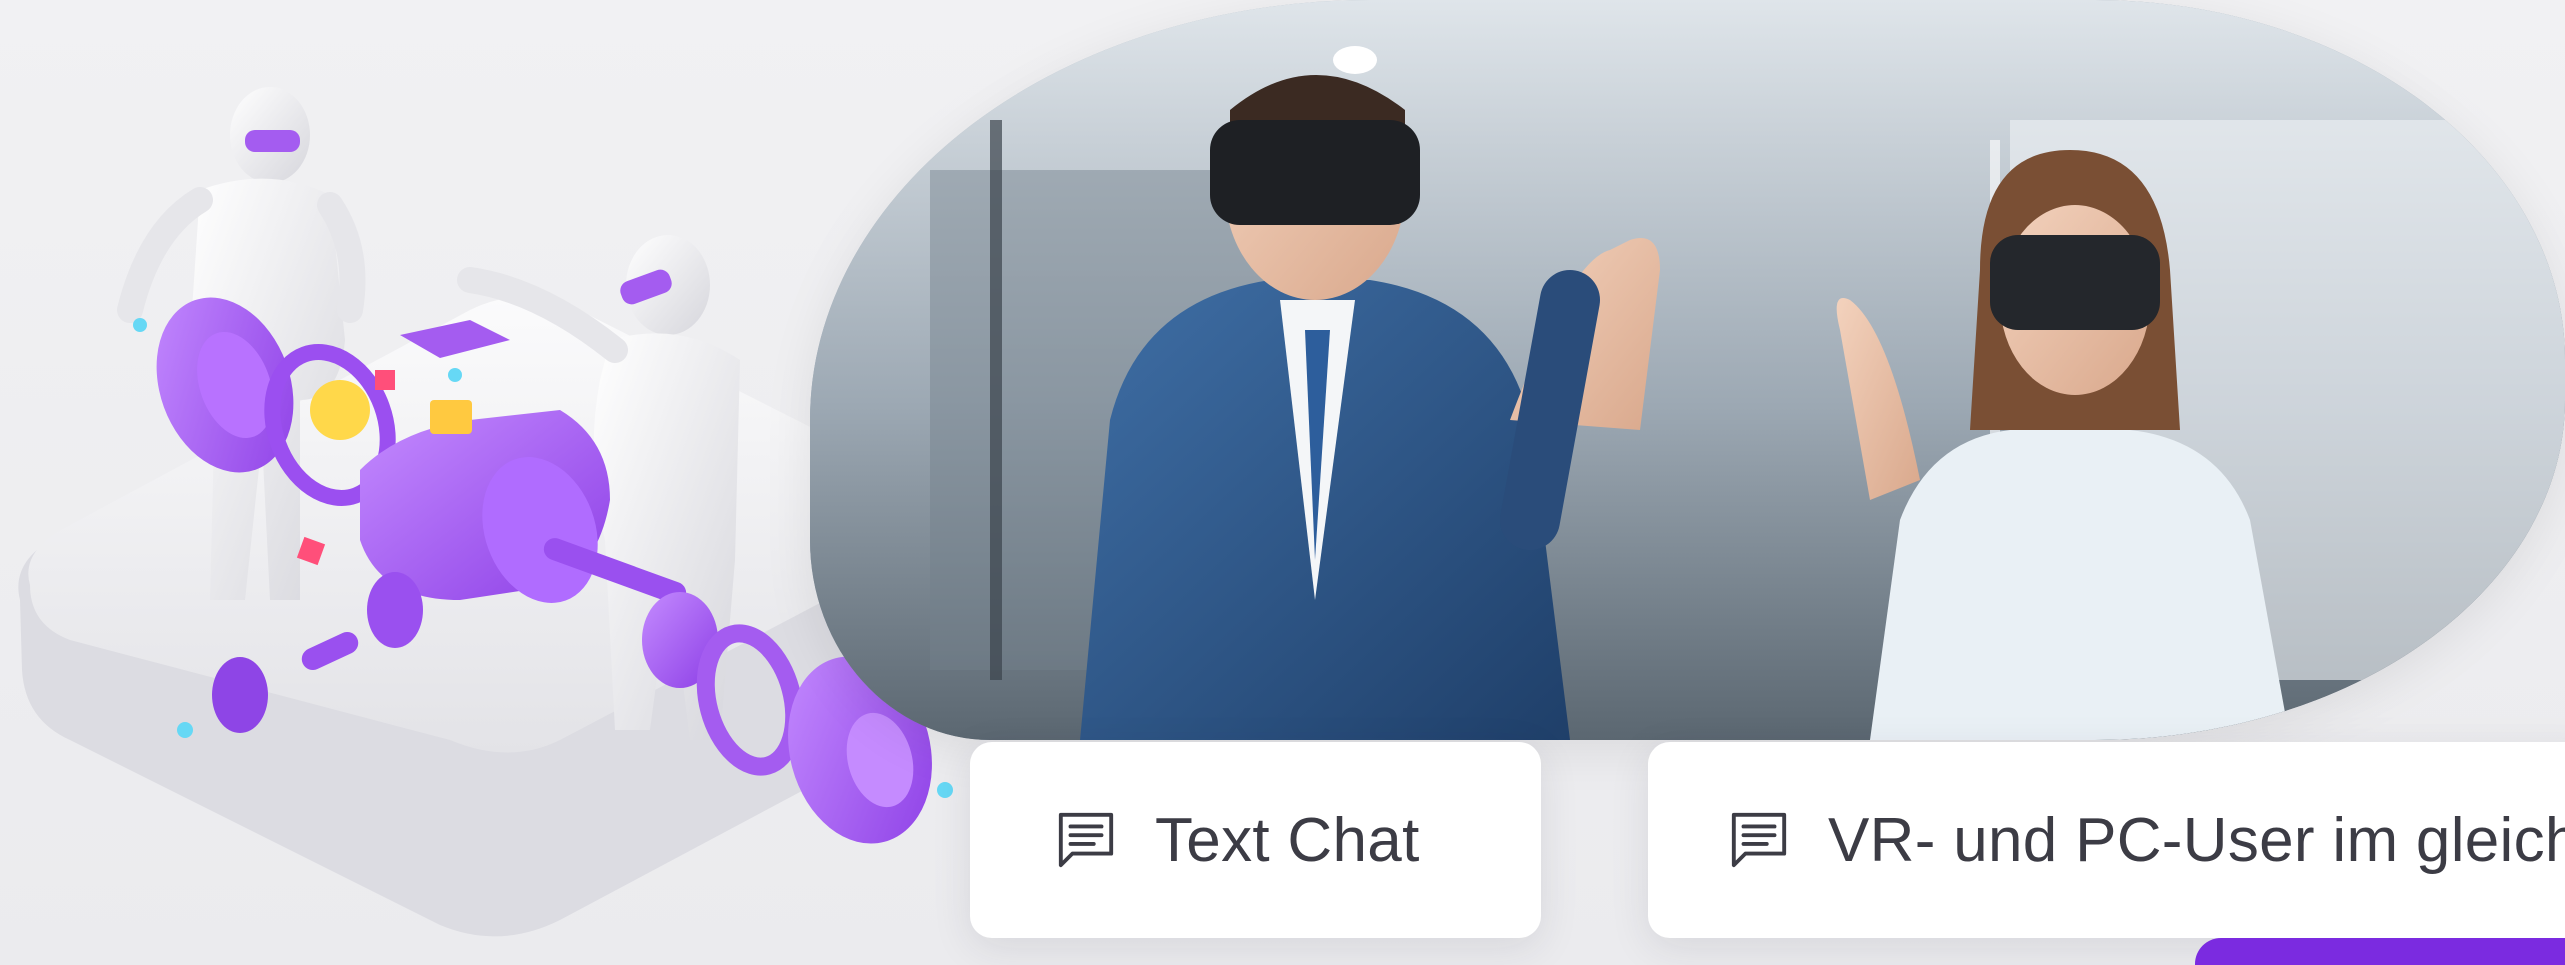 Image resolution: width=2565 pixels, height=965 pixels. Describe the element at coordinates (2196, 840) in the screenshot. I see `feature-card-label: VR- und PC-User im gleichen Raum` at that location.